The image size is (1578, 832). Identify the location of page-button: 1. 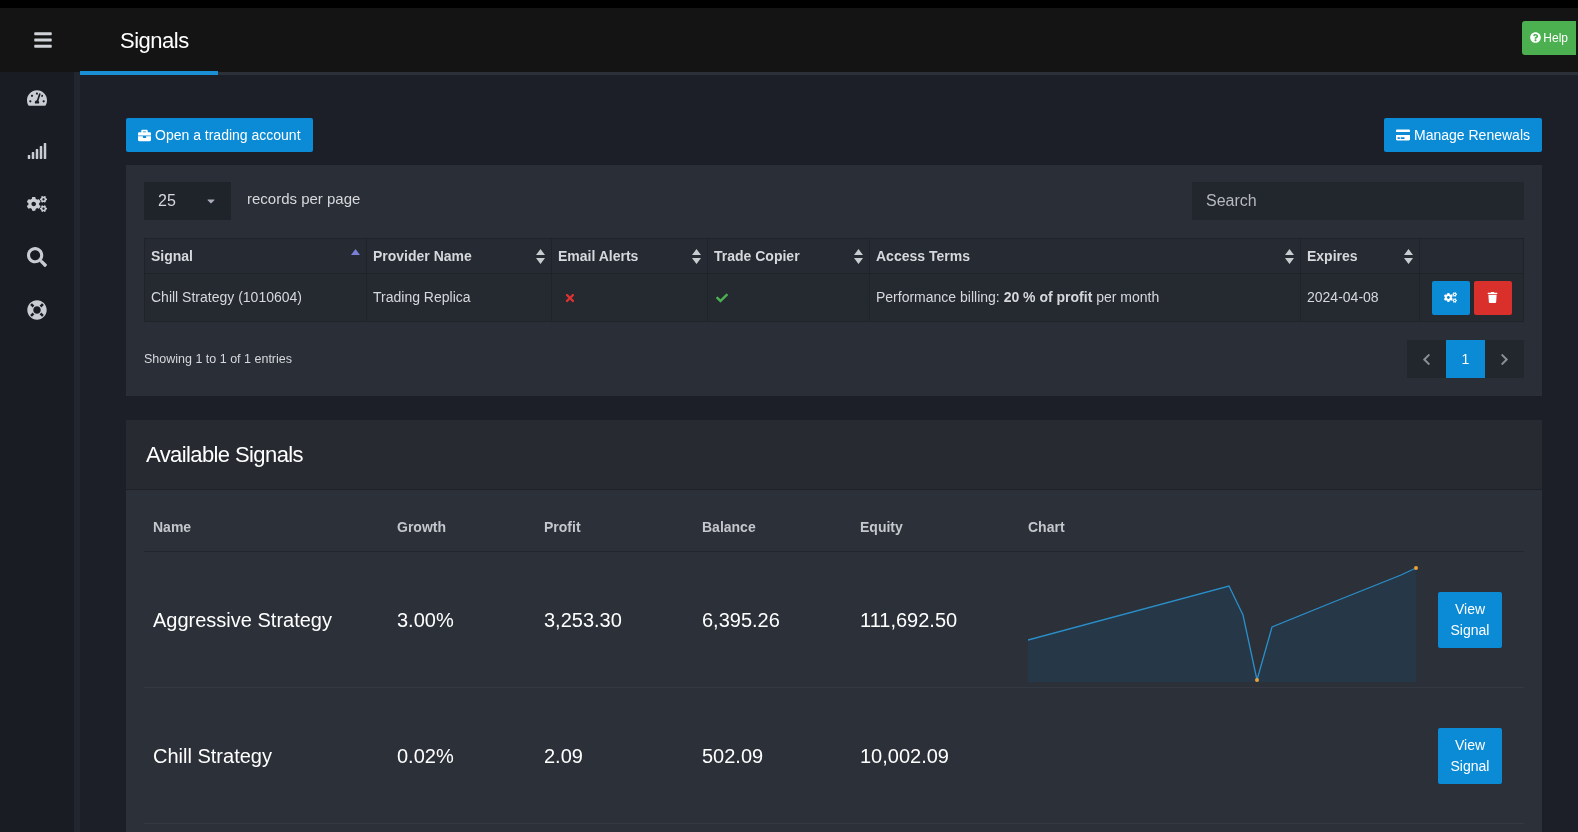
(1465, 359).